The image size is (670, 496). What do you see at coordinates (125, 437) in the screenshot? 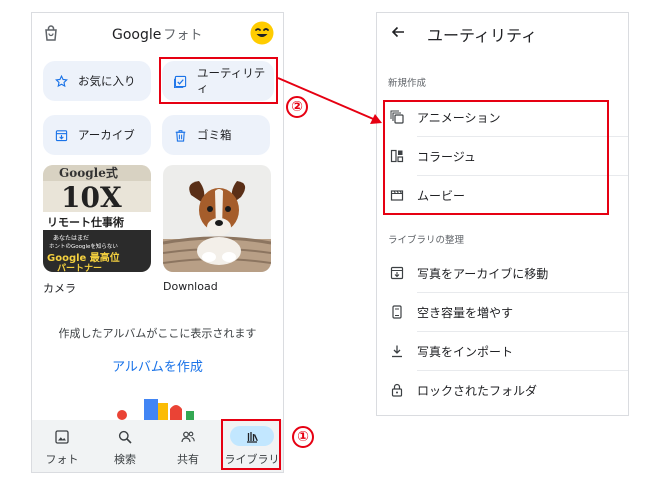
I see `search-icon` at bounding box center [125, 437].